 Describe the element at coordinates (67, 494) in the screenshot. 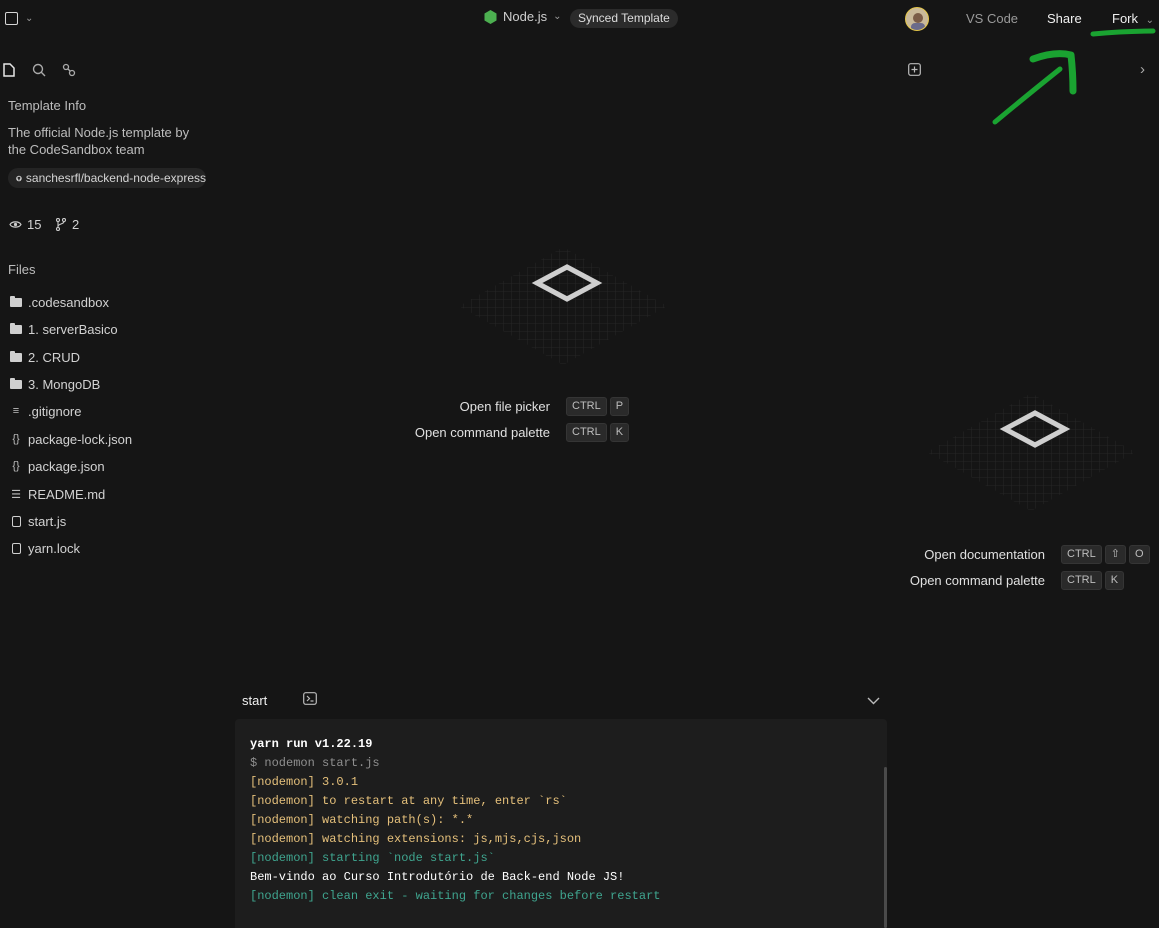

I see `file-name: README.md` at that location.